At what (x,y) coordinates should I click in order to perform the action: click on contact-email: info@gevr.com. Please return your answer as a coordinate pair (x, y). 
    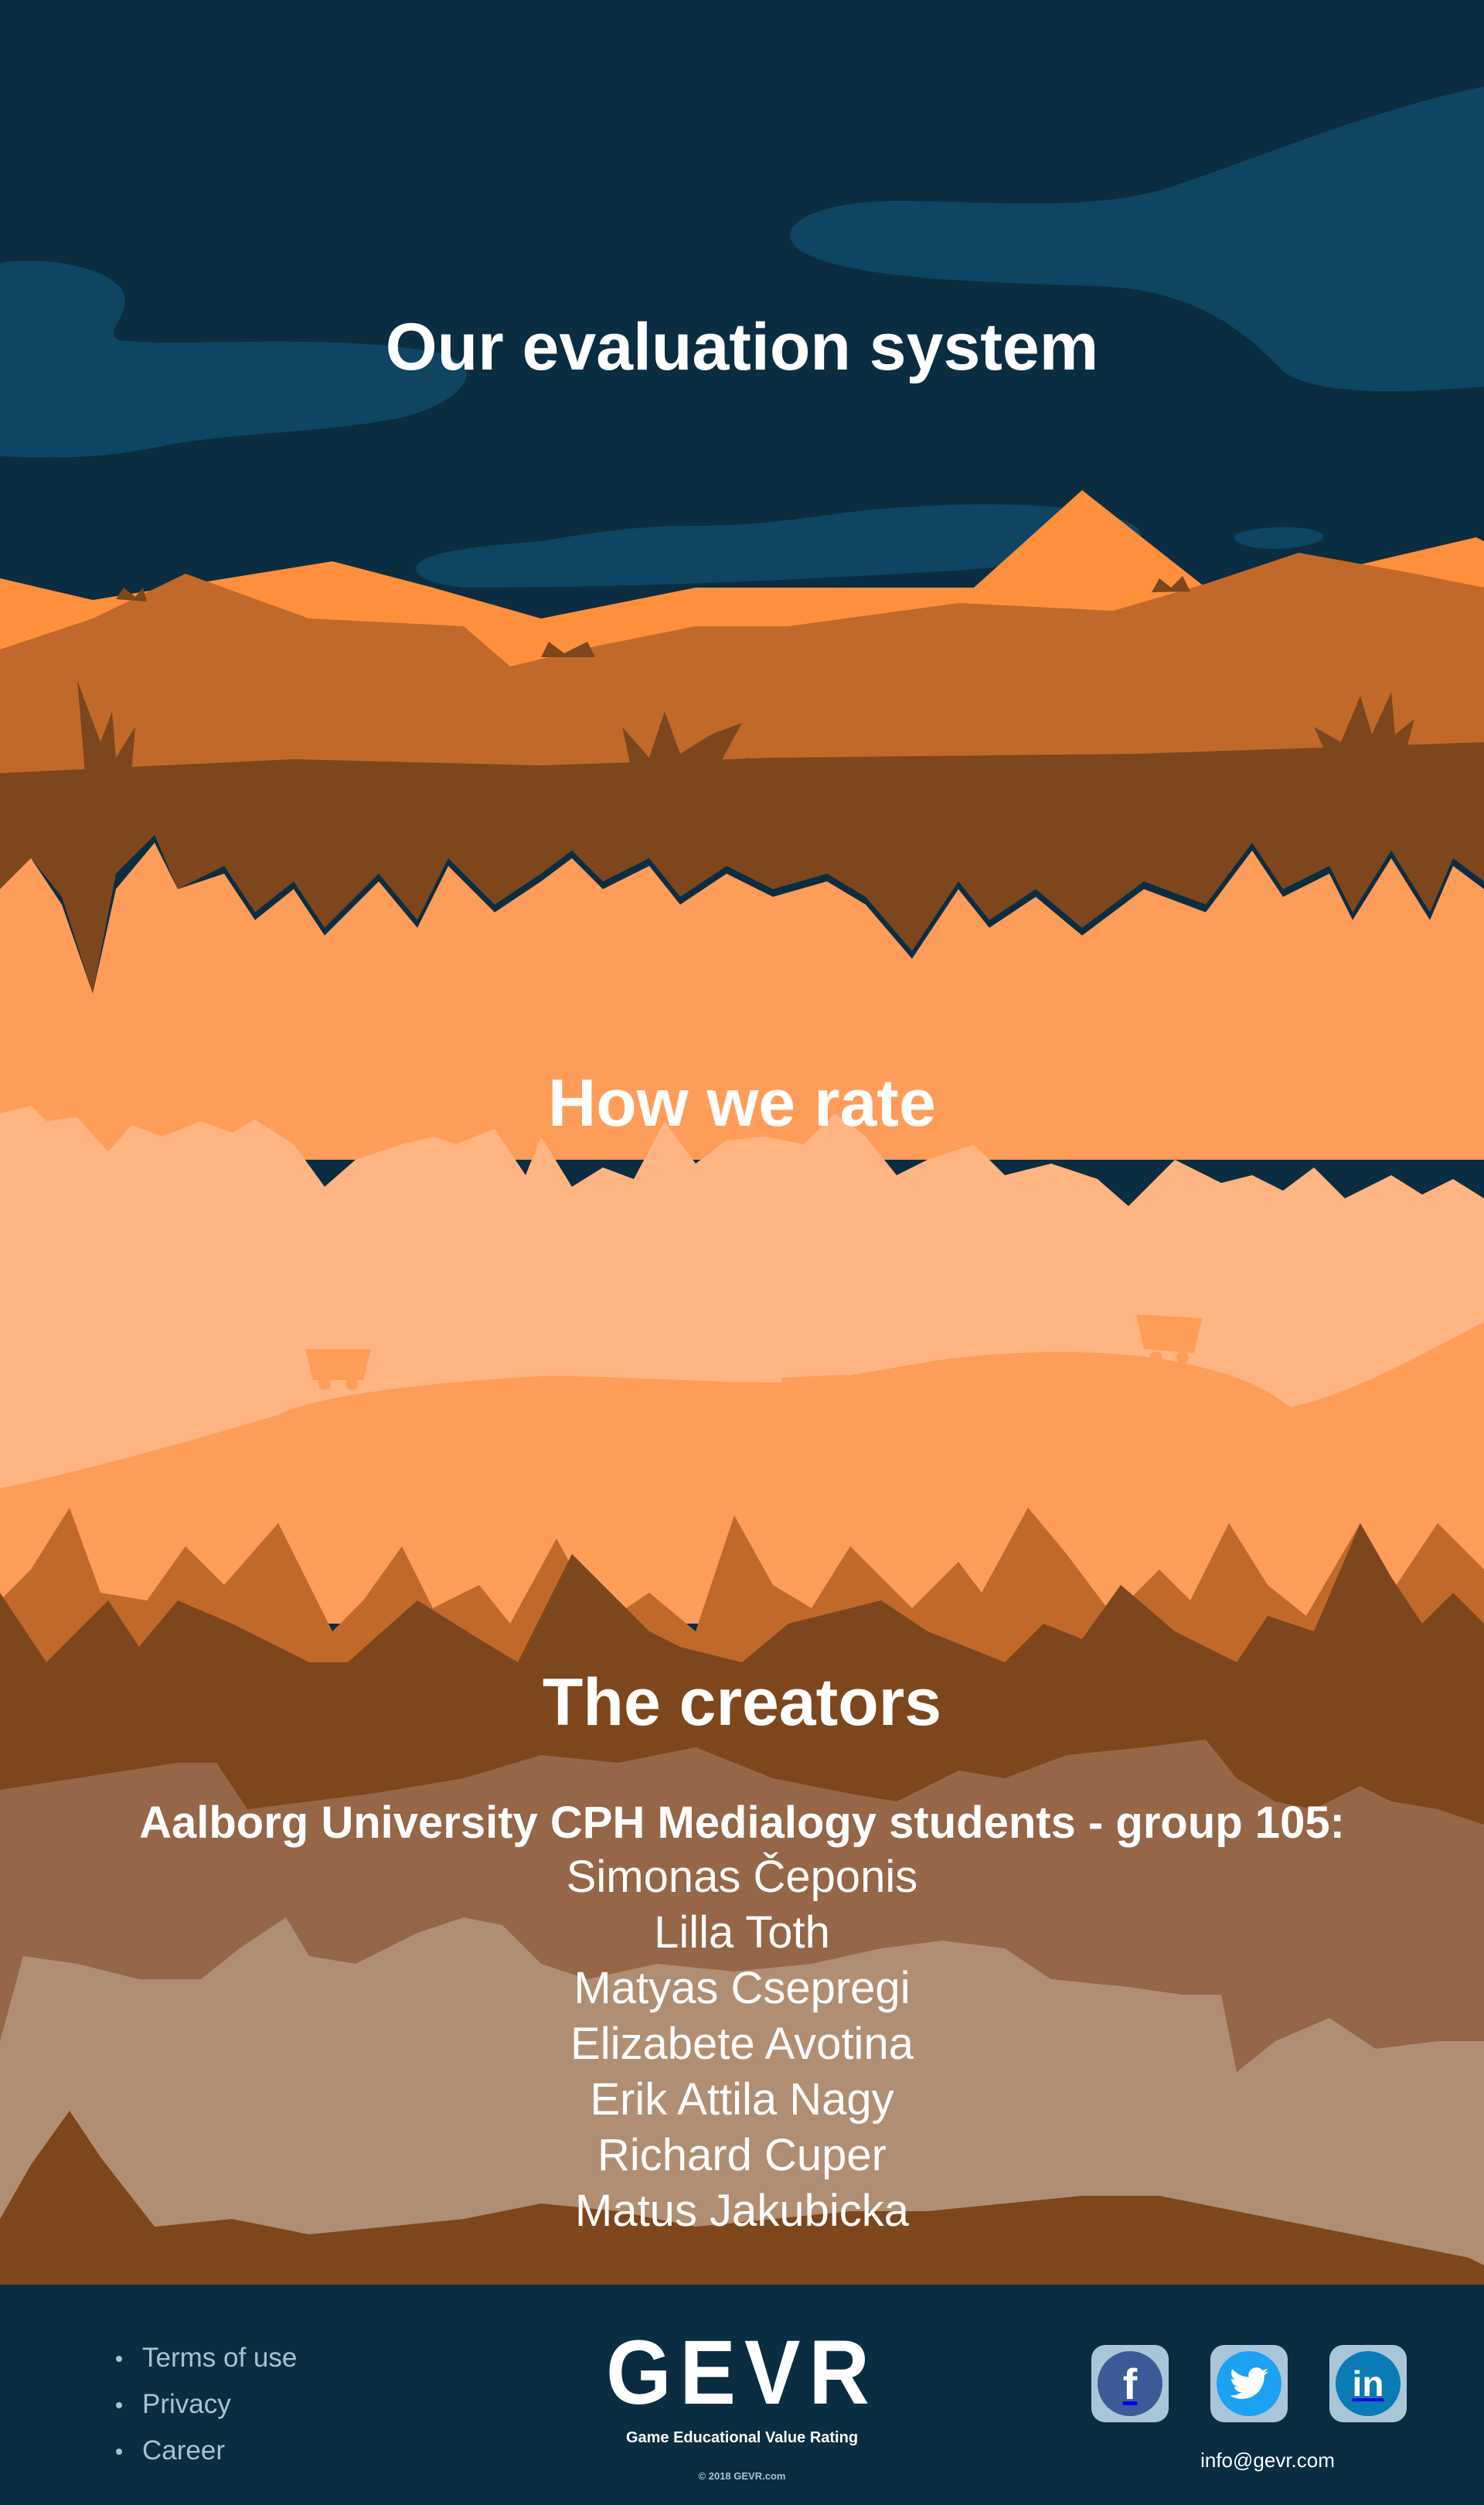
    Looking at the image, I should click on (1267, 2461).